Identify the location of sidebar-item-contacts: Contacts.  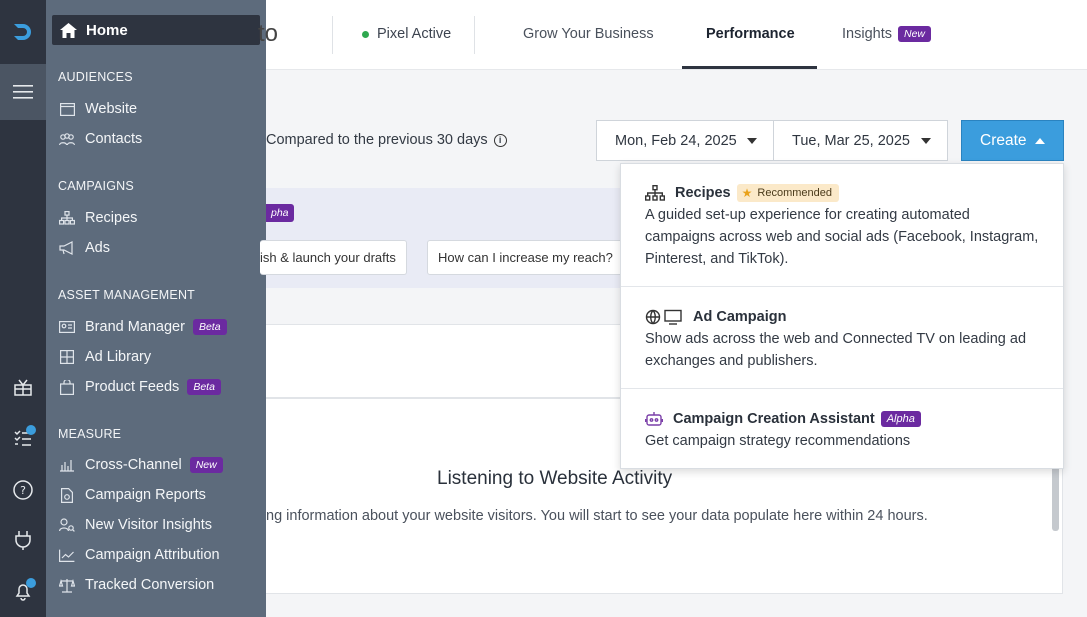
(100, 139).